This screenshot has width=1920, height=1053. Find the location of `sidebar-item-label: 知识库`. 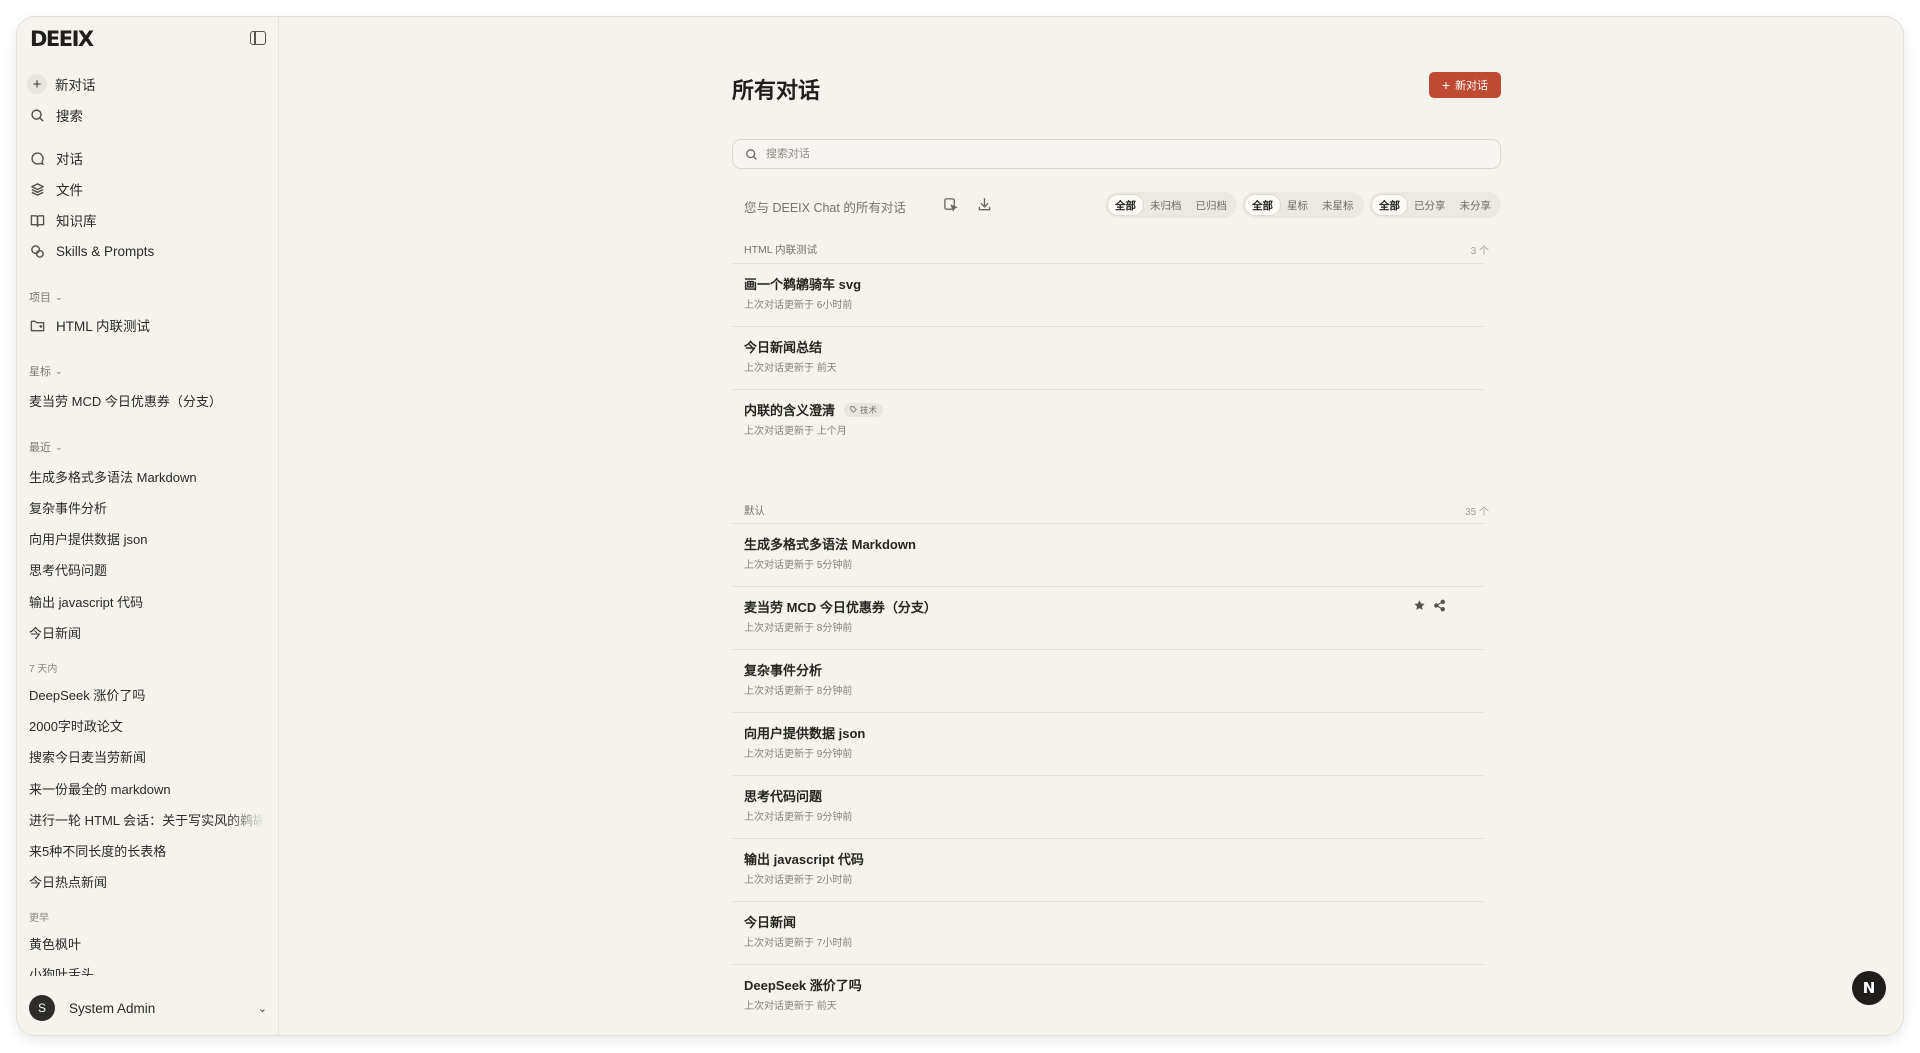

sidebar-item-label: 知识库 is located at coordinates (76, 221).